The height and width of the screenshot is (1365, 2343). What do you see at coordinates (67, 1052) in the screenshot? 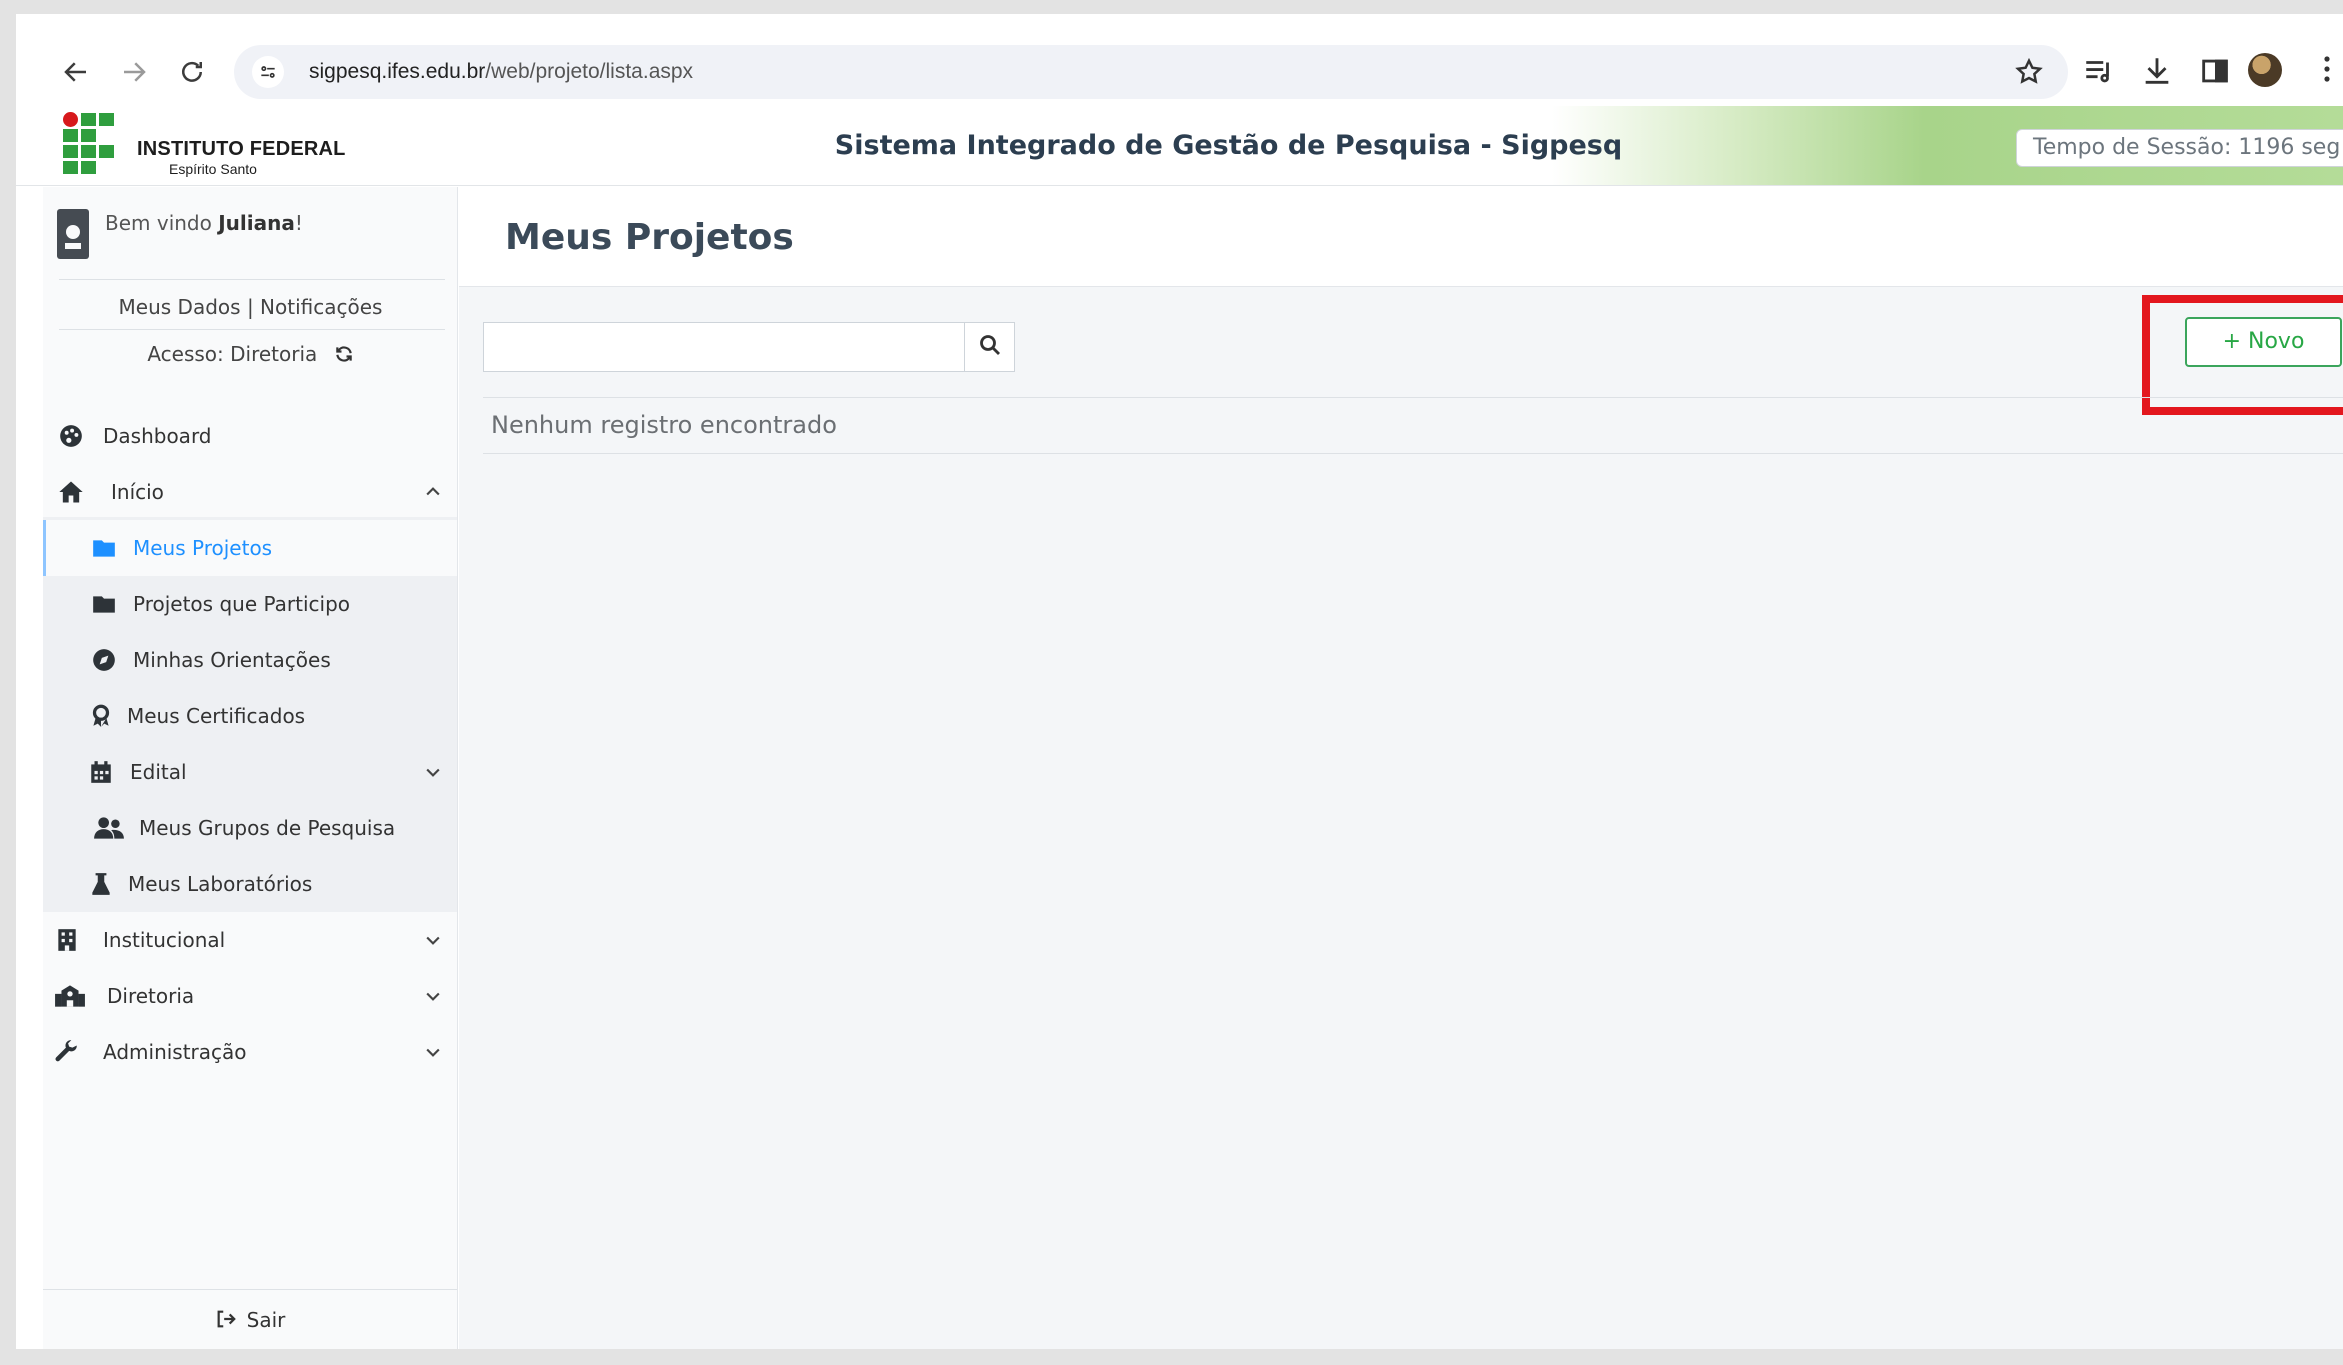
I see `wrench-icon` at bounding box center [67, 1052].